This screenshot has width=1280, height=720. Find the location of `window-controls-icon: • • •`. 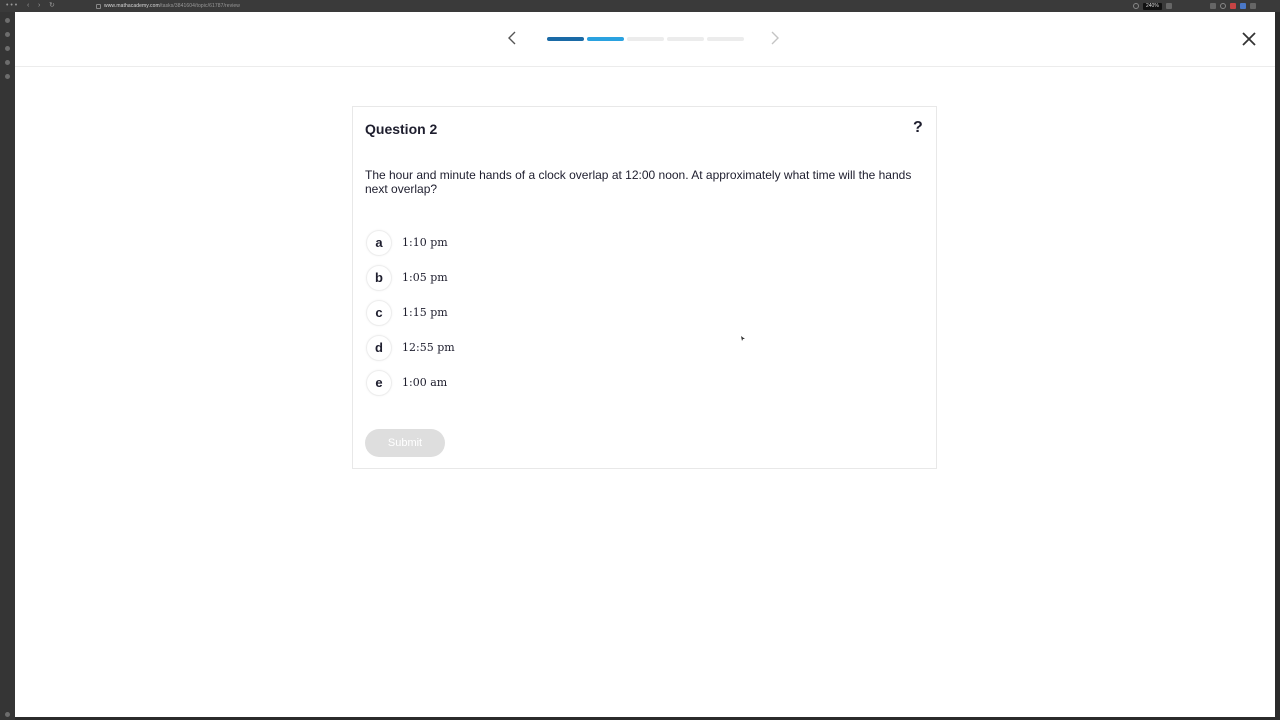

window-controls-icon: • • • is located at coordinates (11, 6).